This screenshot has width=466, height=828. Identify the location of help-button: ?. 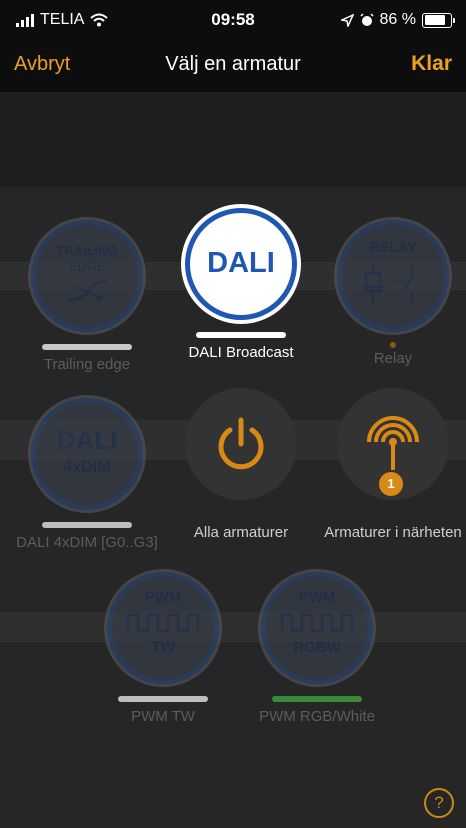
(439, 803).